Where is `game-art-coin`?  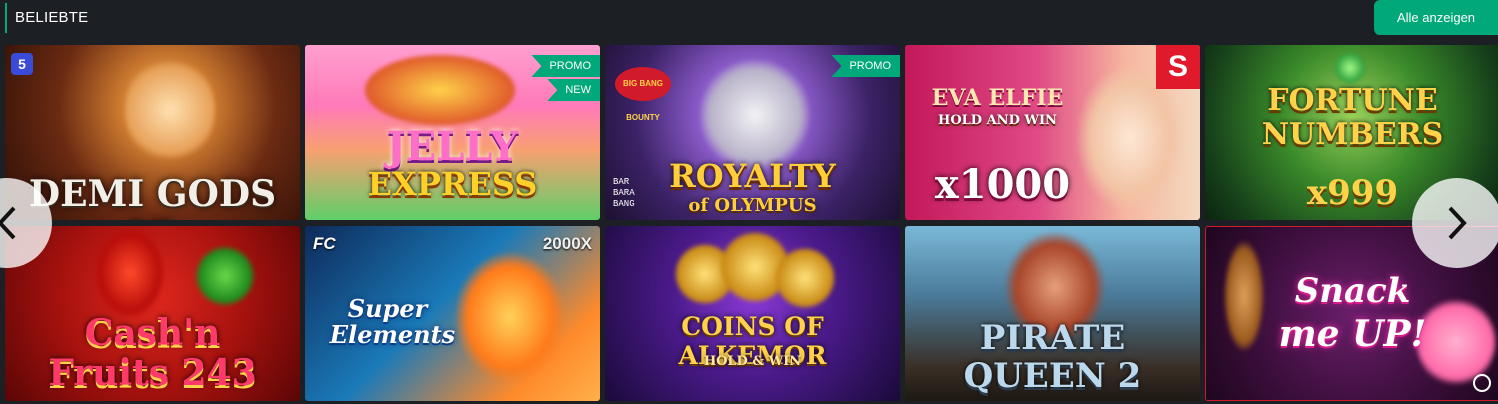
game-art-coin is located at coordinates (805, 278).